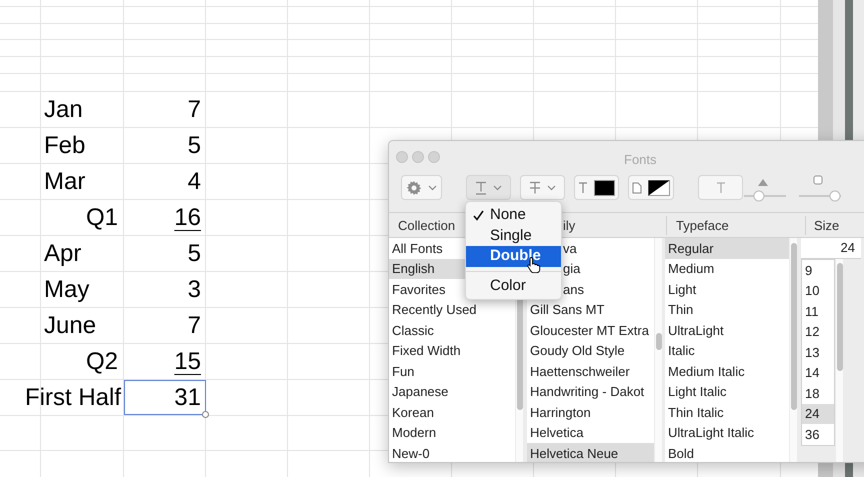 This screenshot has height=477, width=864. I want to click on document-icon, so click(637, 188).